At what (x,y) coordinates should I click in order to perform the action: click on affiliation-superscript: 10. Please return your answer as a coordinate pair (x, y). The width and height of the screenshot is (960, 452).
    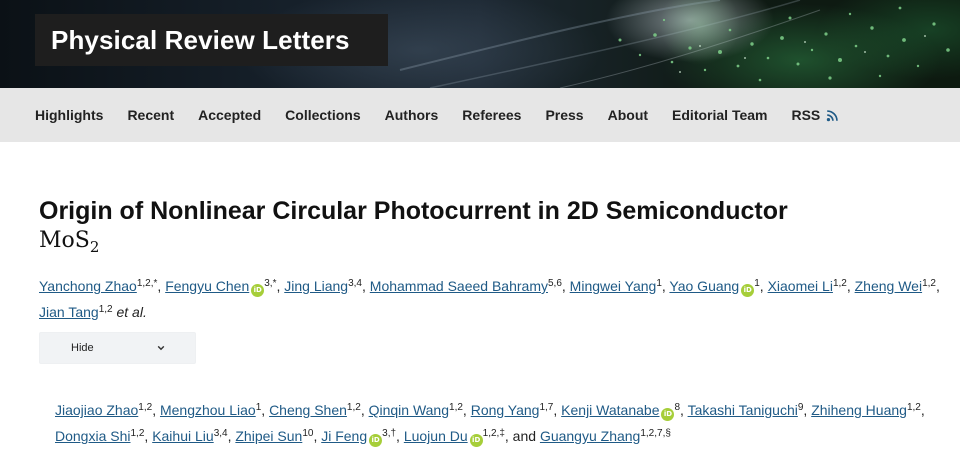
    Looking at the image, I should click on (308, 433).